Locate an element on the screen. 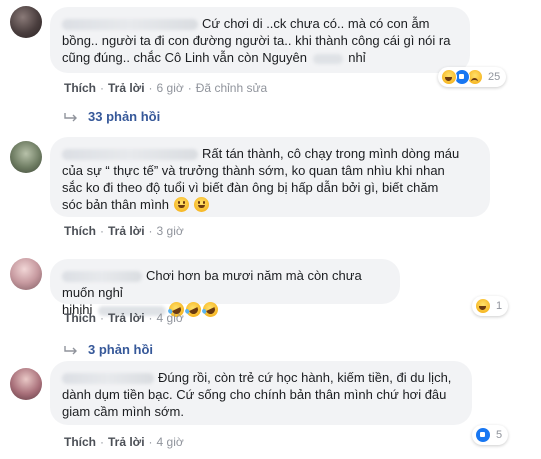  reactions-summary: 1 is located at coordinates (490, 306).